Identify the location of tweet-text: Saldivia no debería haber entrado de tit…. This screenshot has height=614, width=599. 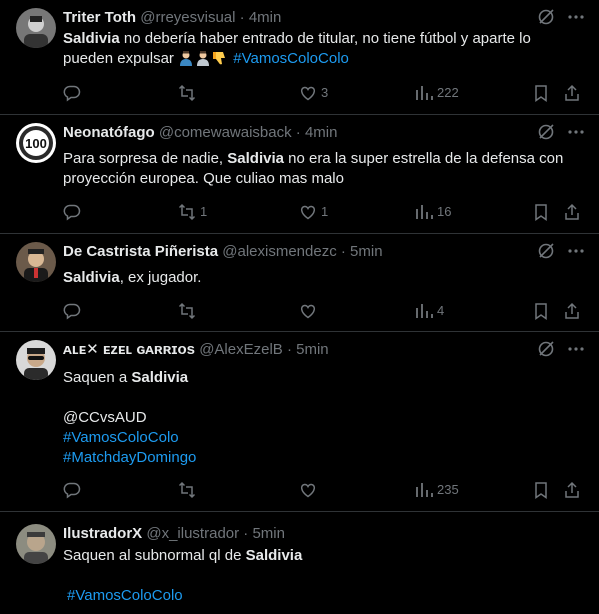
(323, 49).